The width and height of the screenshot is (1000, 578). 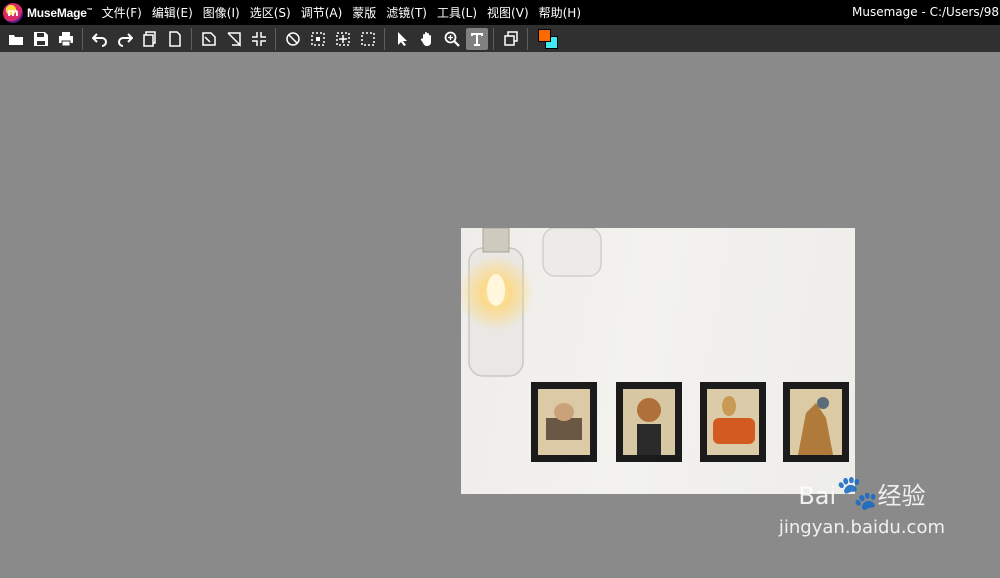 What do you see at coordinates (41, 39) in the screenshot?
I see `save-icon` at bounding box center [41, 39].